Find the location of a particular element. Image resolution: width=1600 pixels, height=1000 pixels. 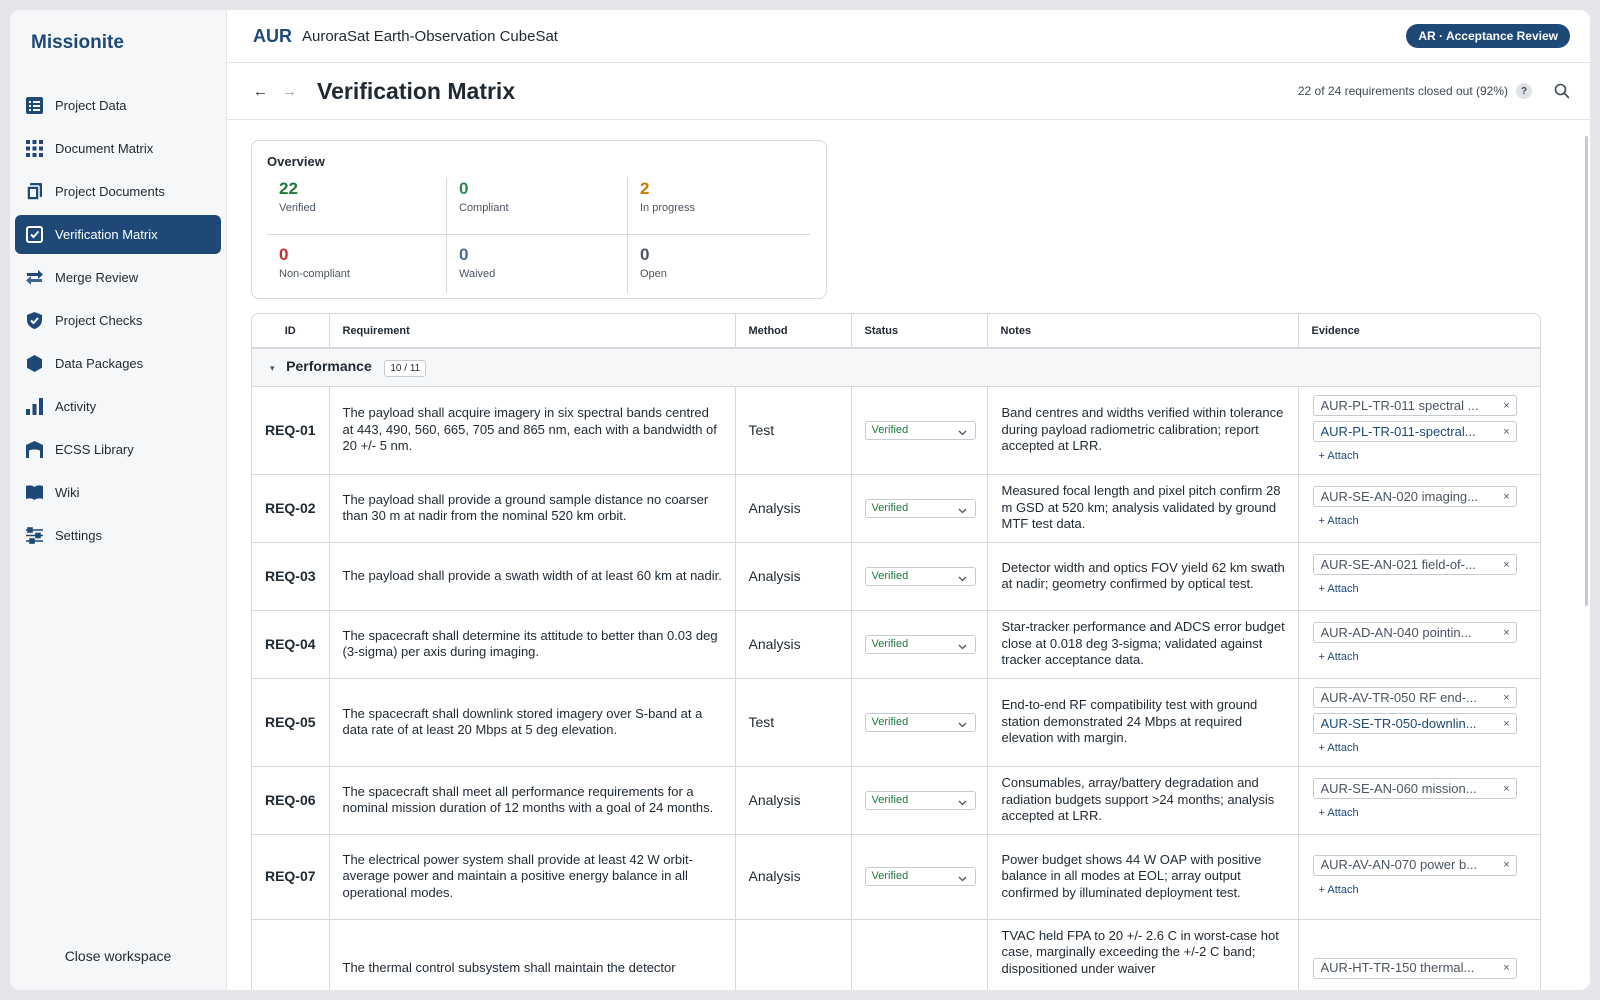

review-phase-badge: AR · Acceptance Review is located at coordinates (1488, 36).